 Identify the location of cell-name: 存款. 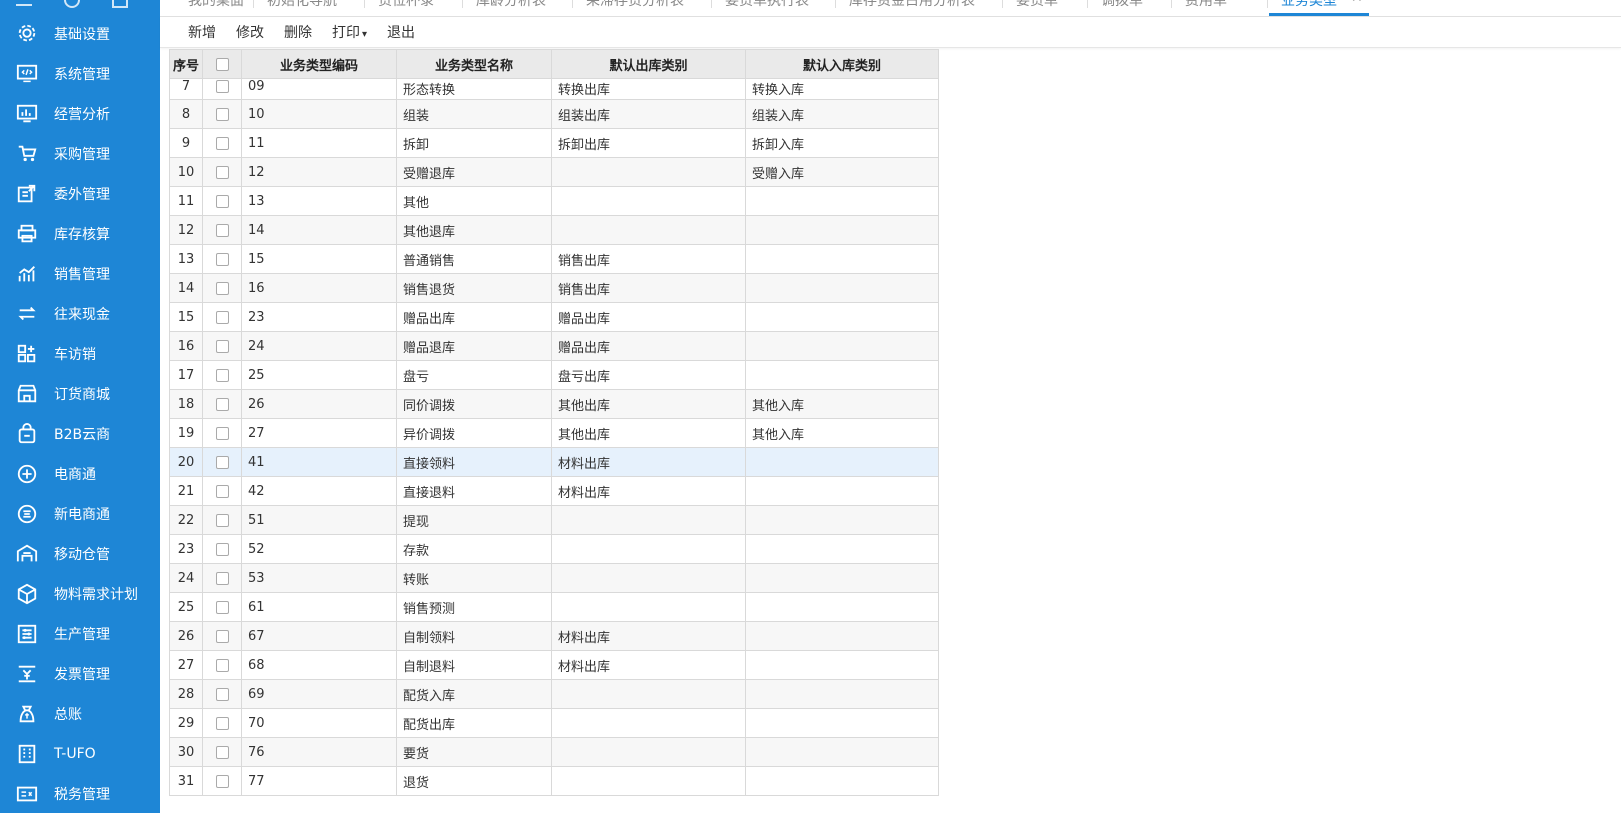
(474, 549).